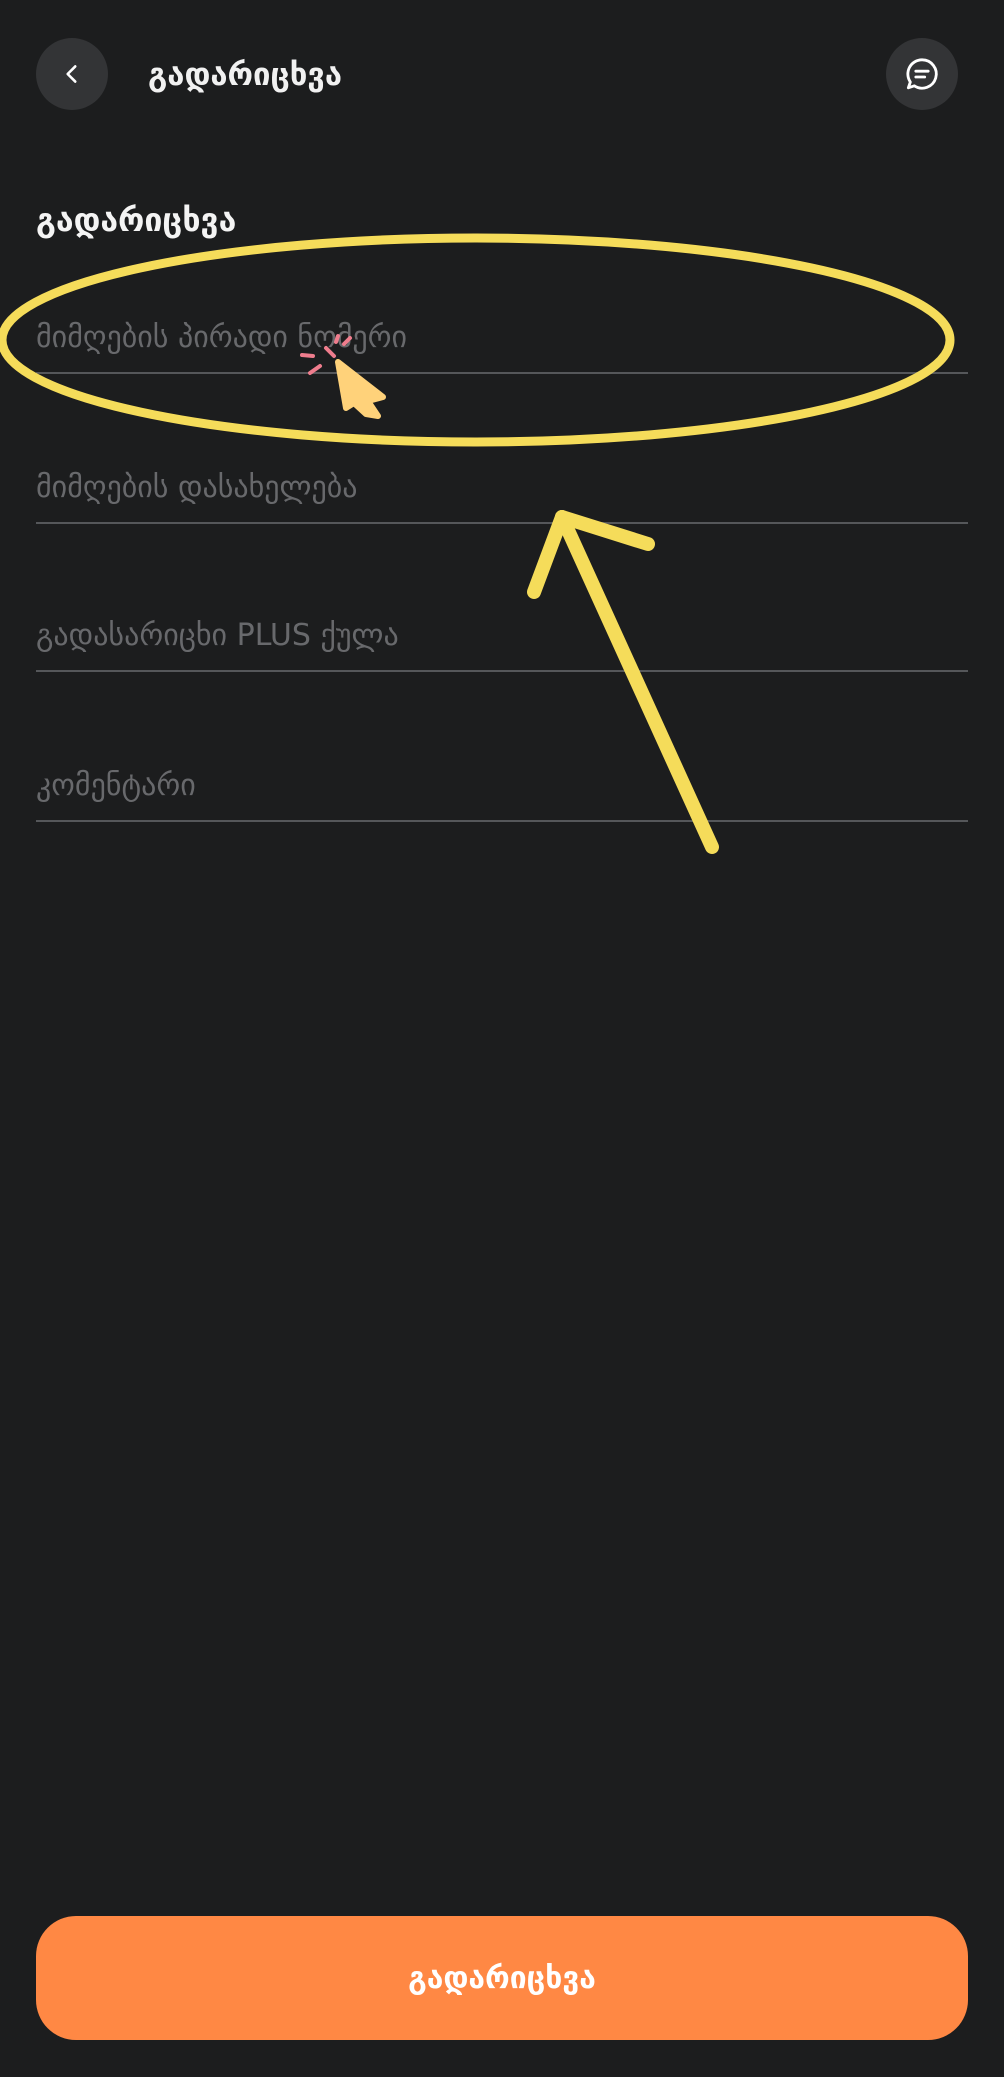 The width and height of the screenshot is (1004, 2077). Describe the element at coordinates (502, 785) in the screenshot. I see `comment-input` at that location.